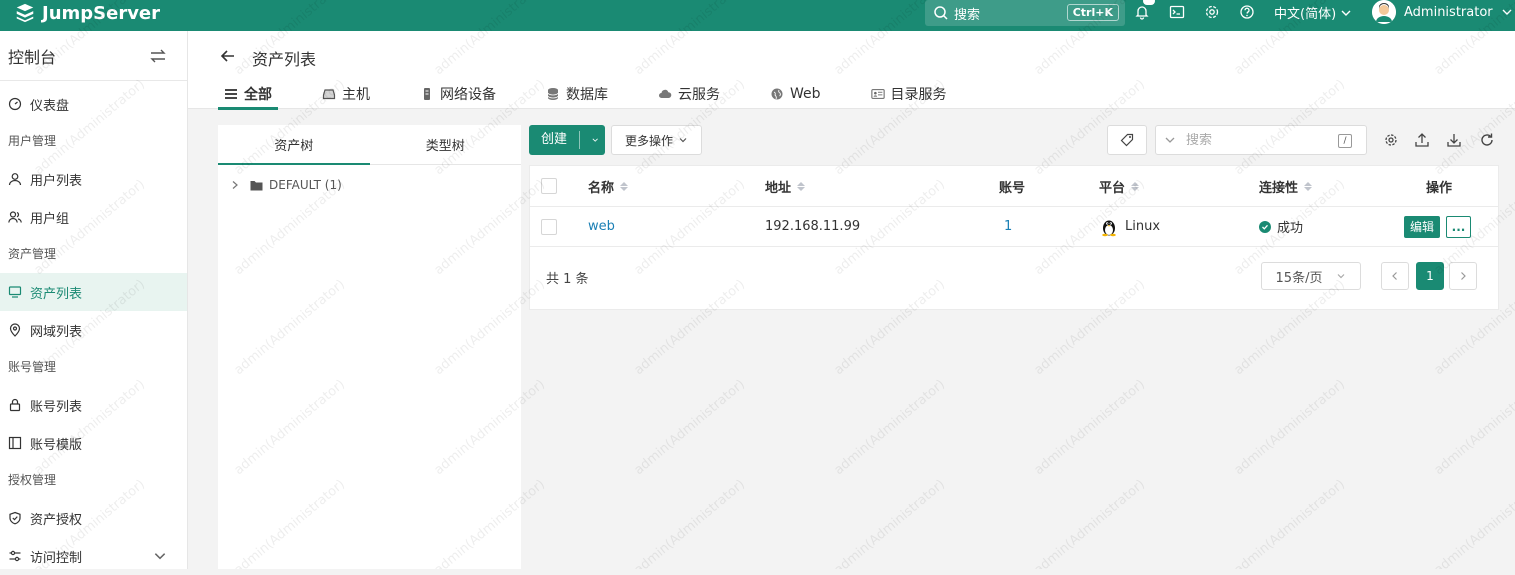 Image resolution: width=1515 pixels, height=575 pixels. I want to click on settings-button, so click(1212, 12).